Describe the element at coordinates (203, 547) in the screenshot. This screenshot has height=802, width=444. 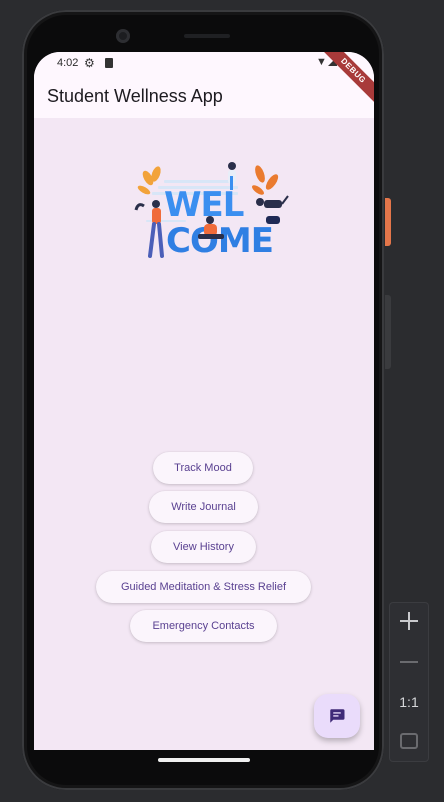
I see `view-history-button: View History` at that location.